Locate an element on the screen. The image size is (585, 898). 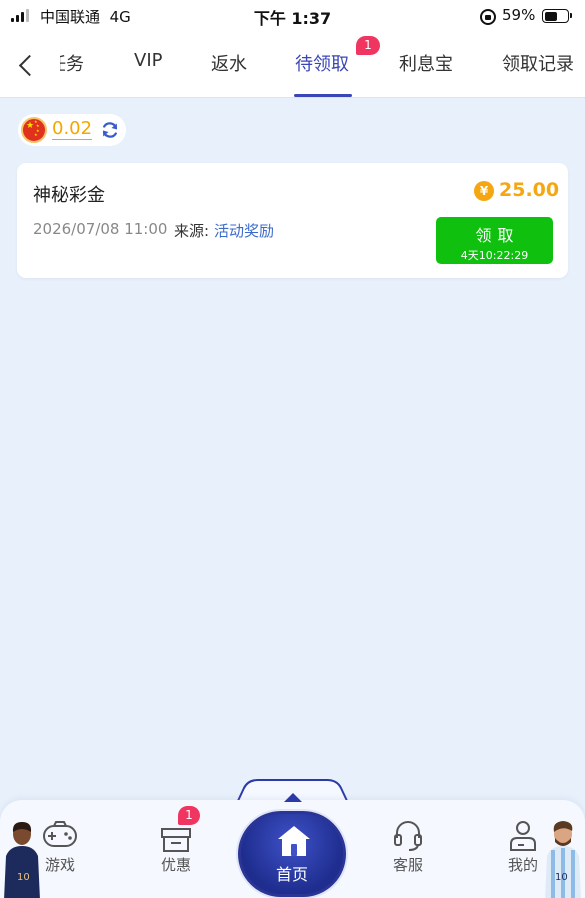
battery-percent: 59% is located at coordinates (519, 15).